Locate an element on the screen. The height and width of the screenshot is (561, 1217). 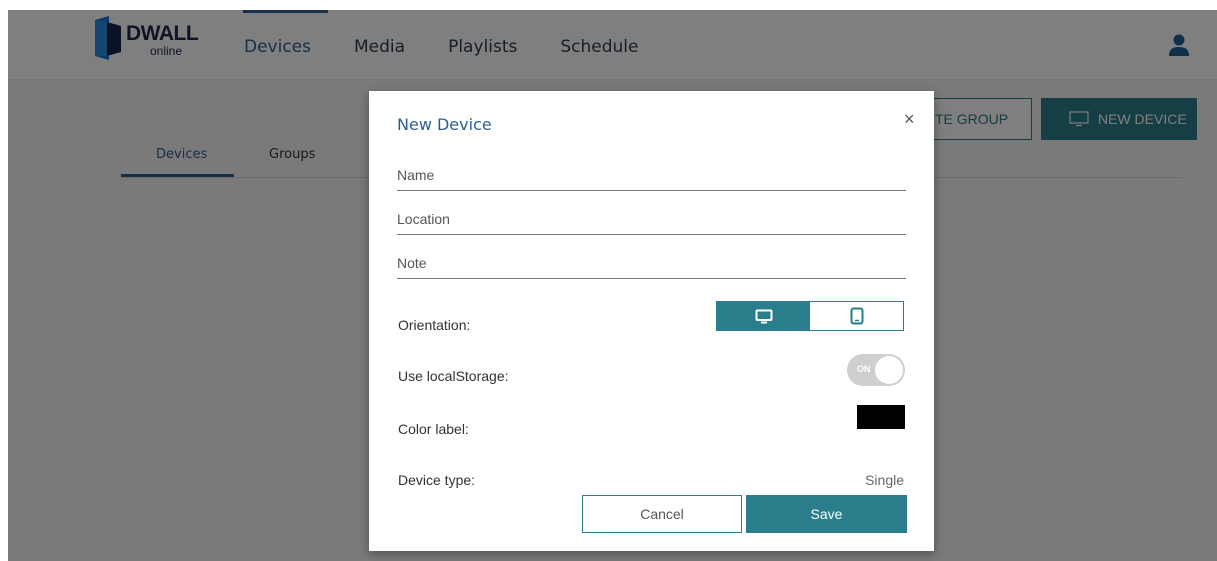
location-field-wrapper is located at coordinates (651, 218).